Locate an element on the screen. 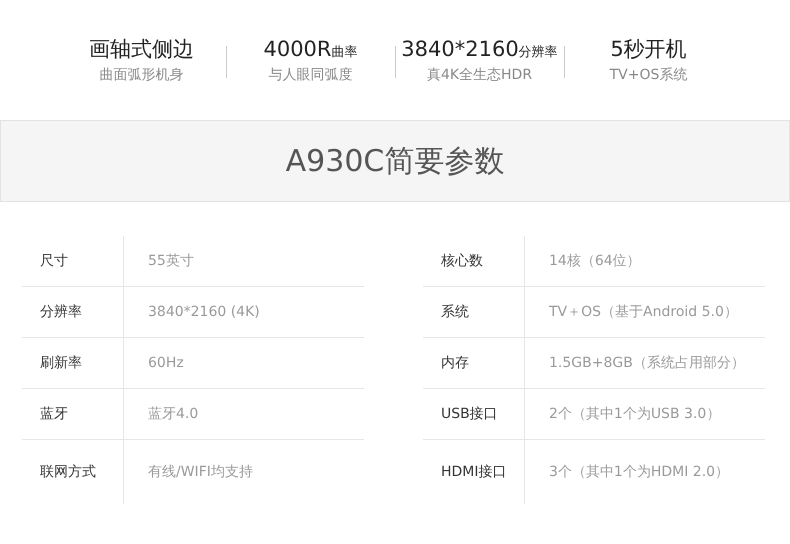  spec-value: 60Hz is located at coordinates (166, 363).